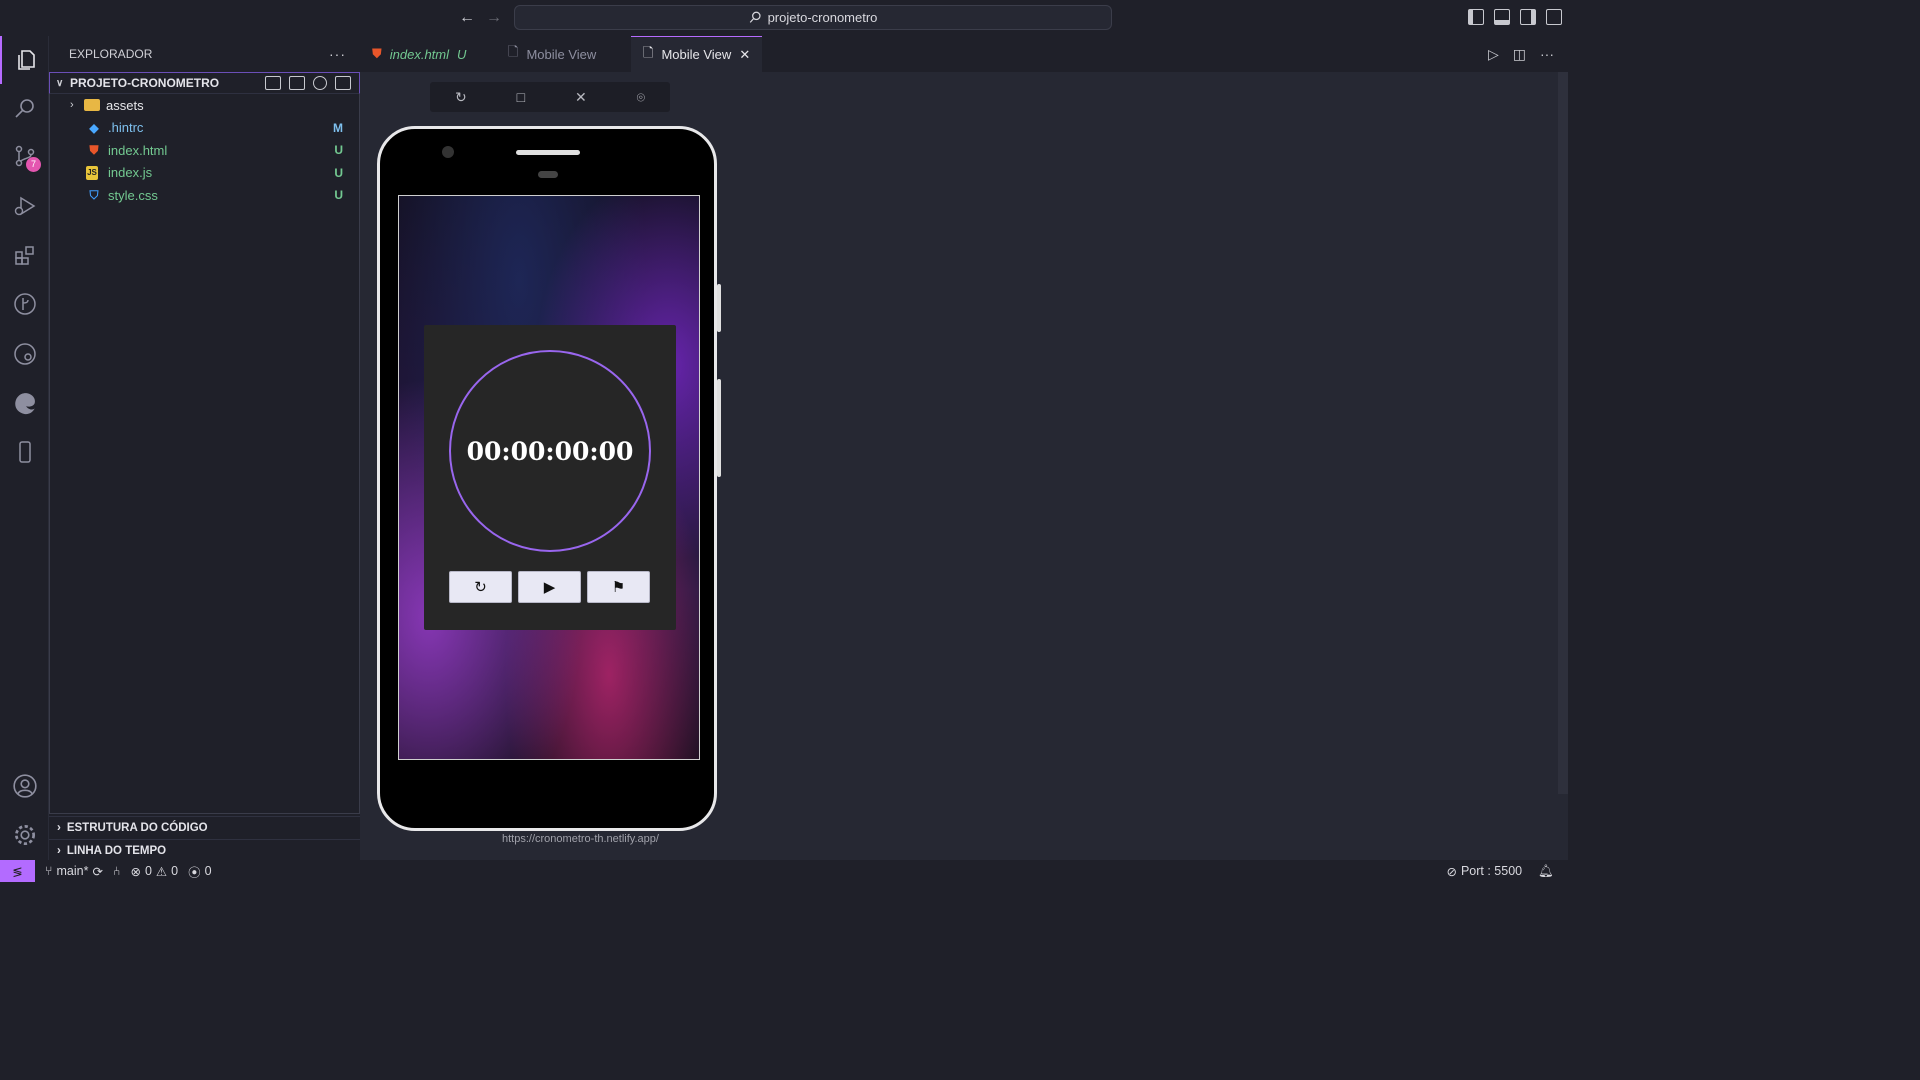 The width and height of the screenshot is (1920, 1080). Describe the element at coordinates (204, 173) in the screenshot. I see `tree-item-index-js: JS index.js U` at that location.